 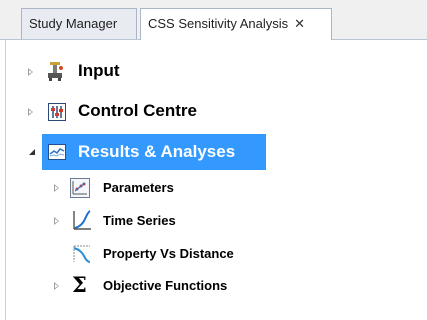 What do you see at coordinates (138, 187) in the screenshot?
I see `tree-item-label: Parameters` at bounding box center [138, 187].